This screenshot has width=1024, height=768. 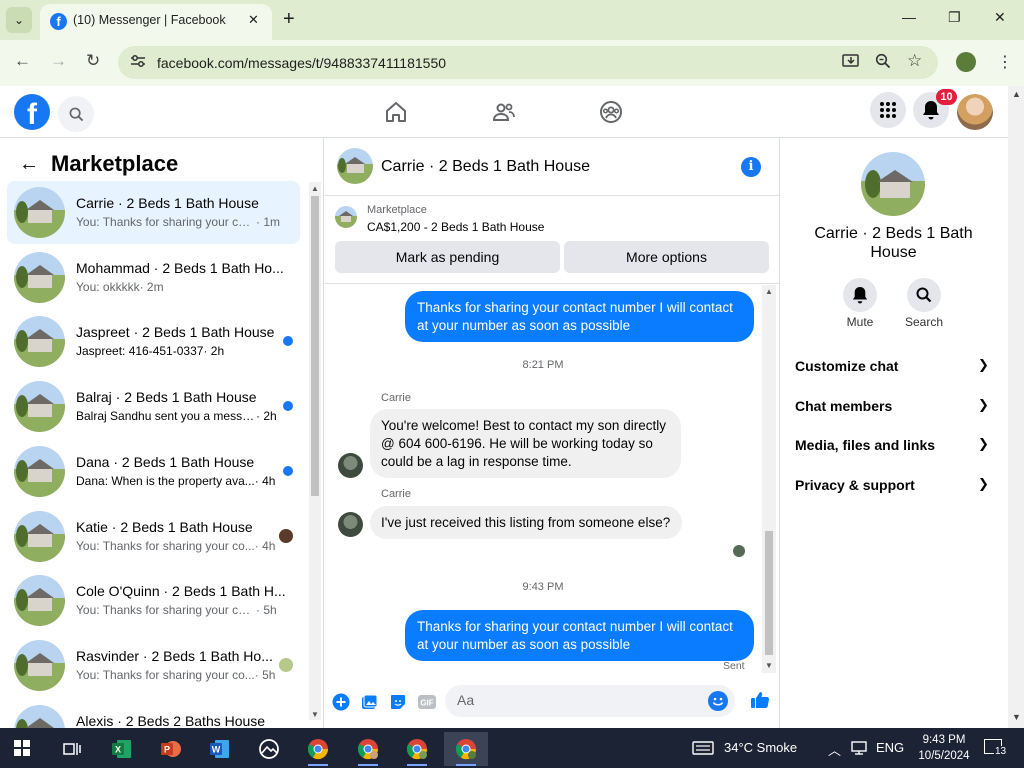 What do you see at coordinates (153, 713) in the screenshot?
I see `conversation-item: Alexis · 2 Beds 2 Baths House` at bounding box center [153, 713].